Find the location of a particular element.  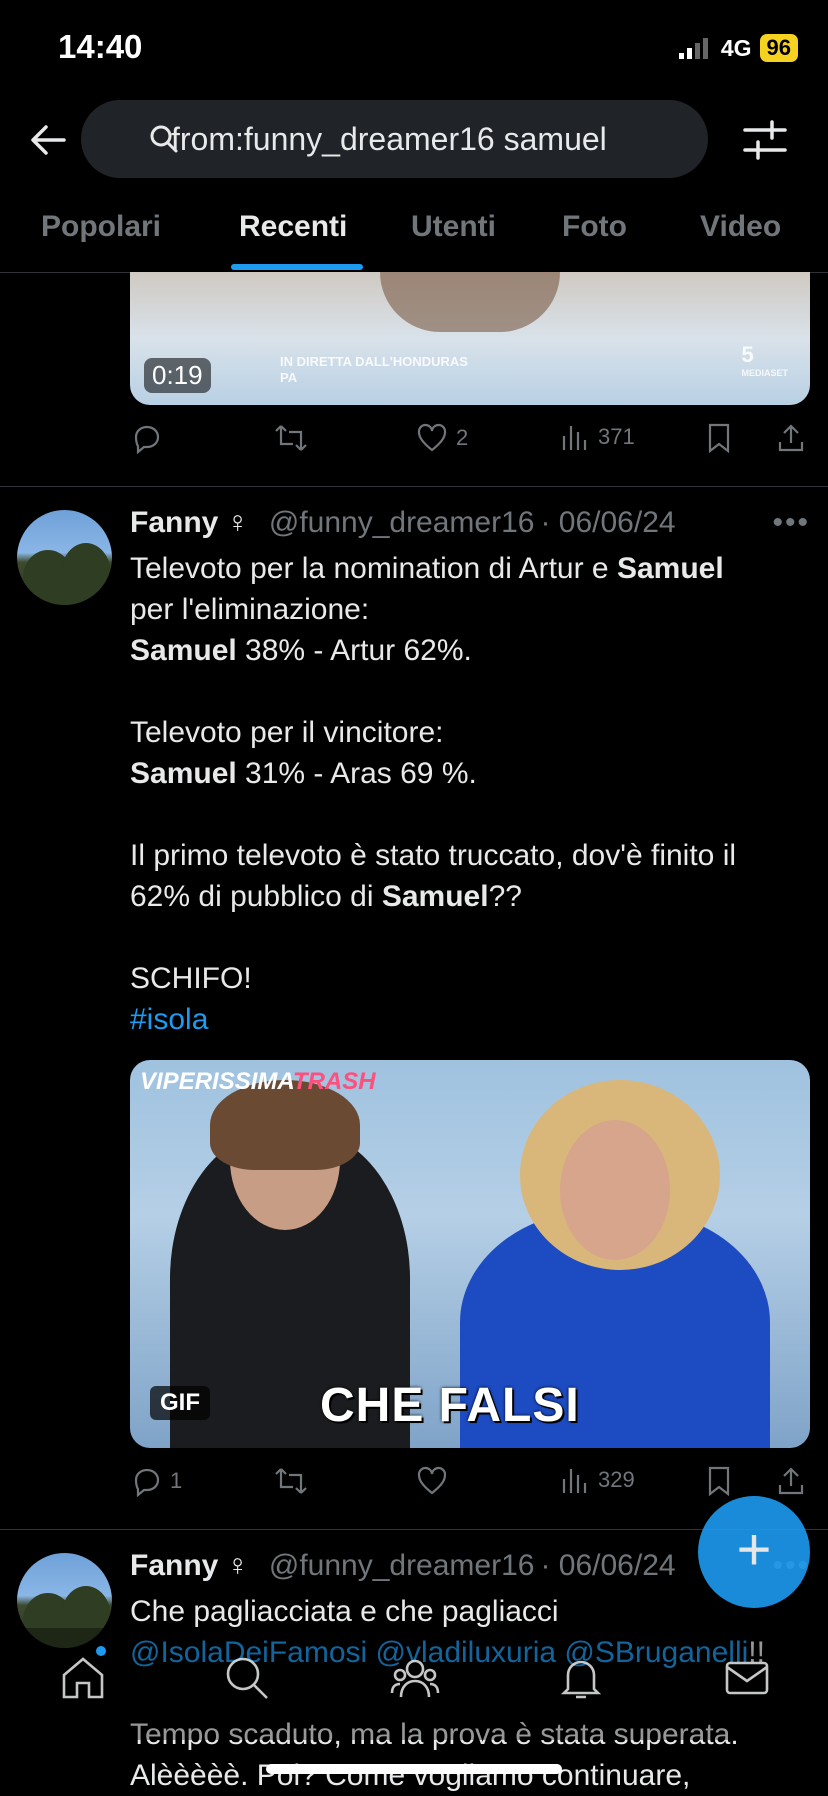

nav-messages is located at coordinates (747, 1678).